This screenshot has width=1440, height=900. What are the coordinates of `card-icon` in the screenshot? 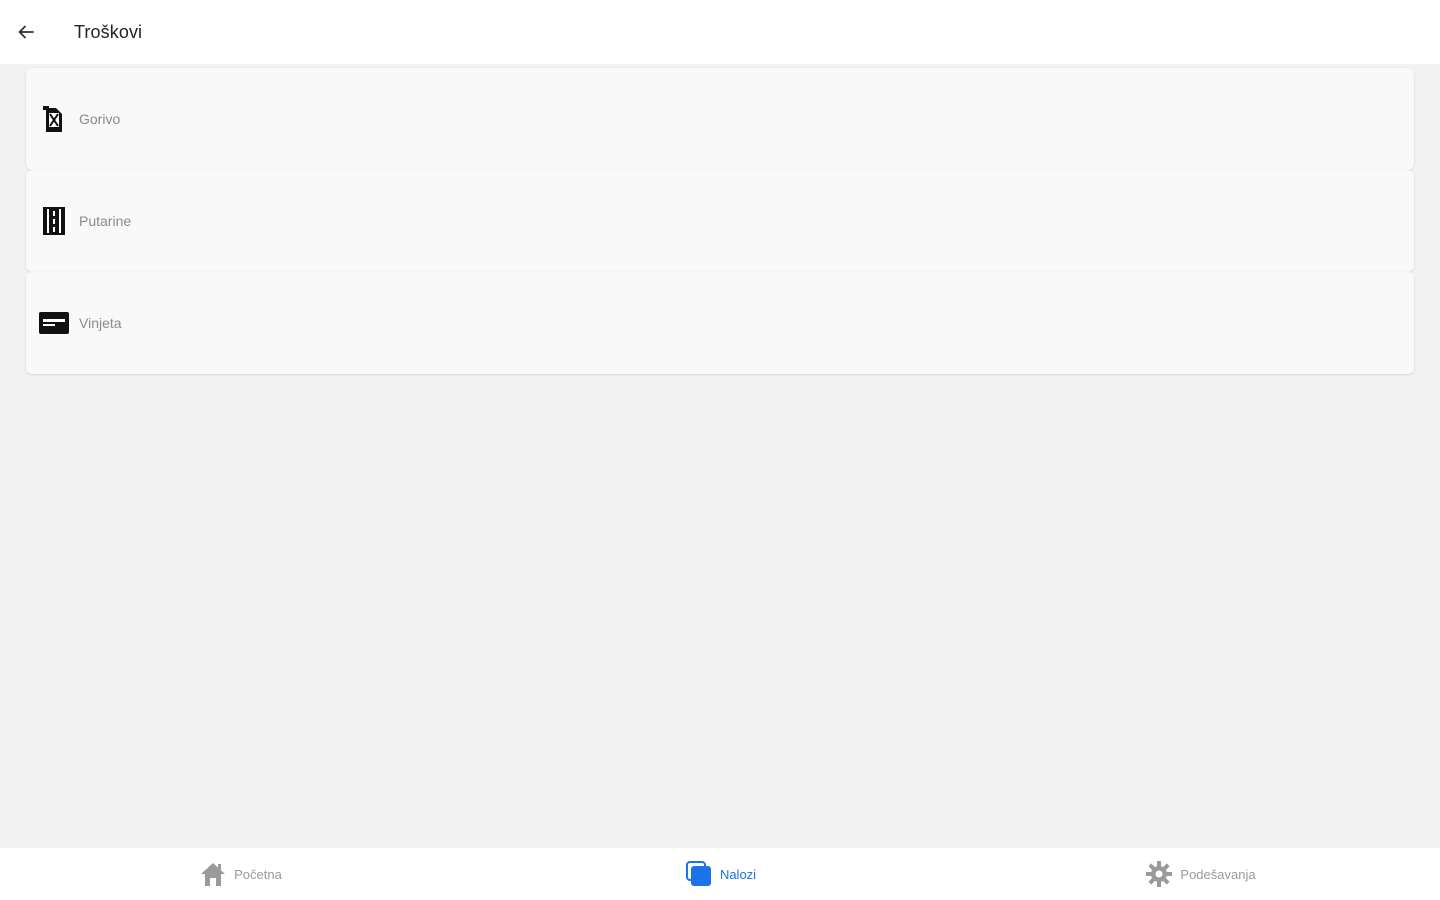 It's located at (54, 323).